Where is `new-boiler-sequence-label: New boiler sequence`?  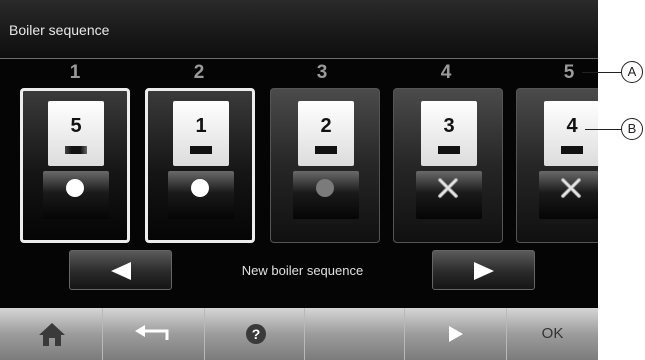 new-boiler-sequence-label: New boiler sequence is located at coordinates (302, 270).